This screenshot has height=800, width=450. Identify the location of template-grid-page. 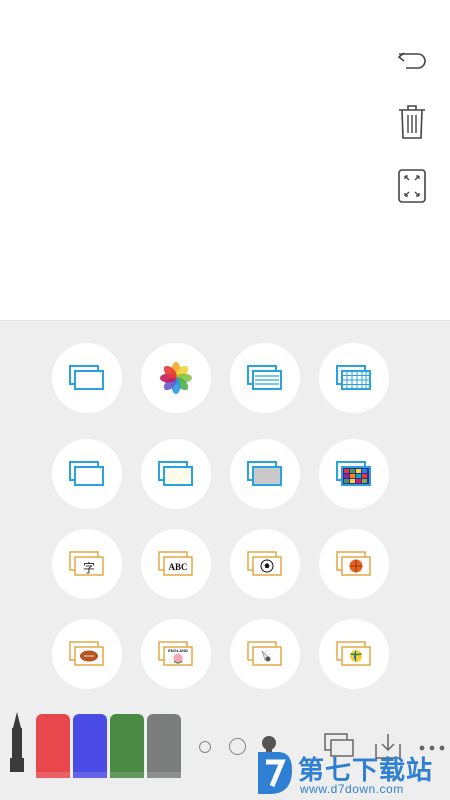
(354, 378).